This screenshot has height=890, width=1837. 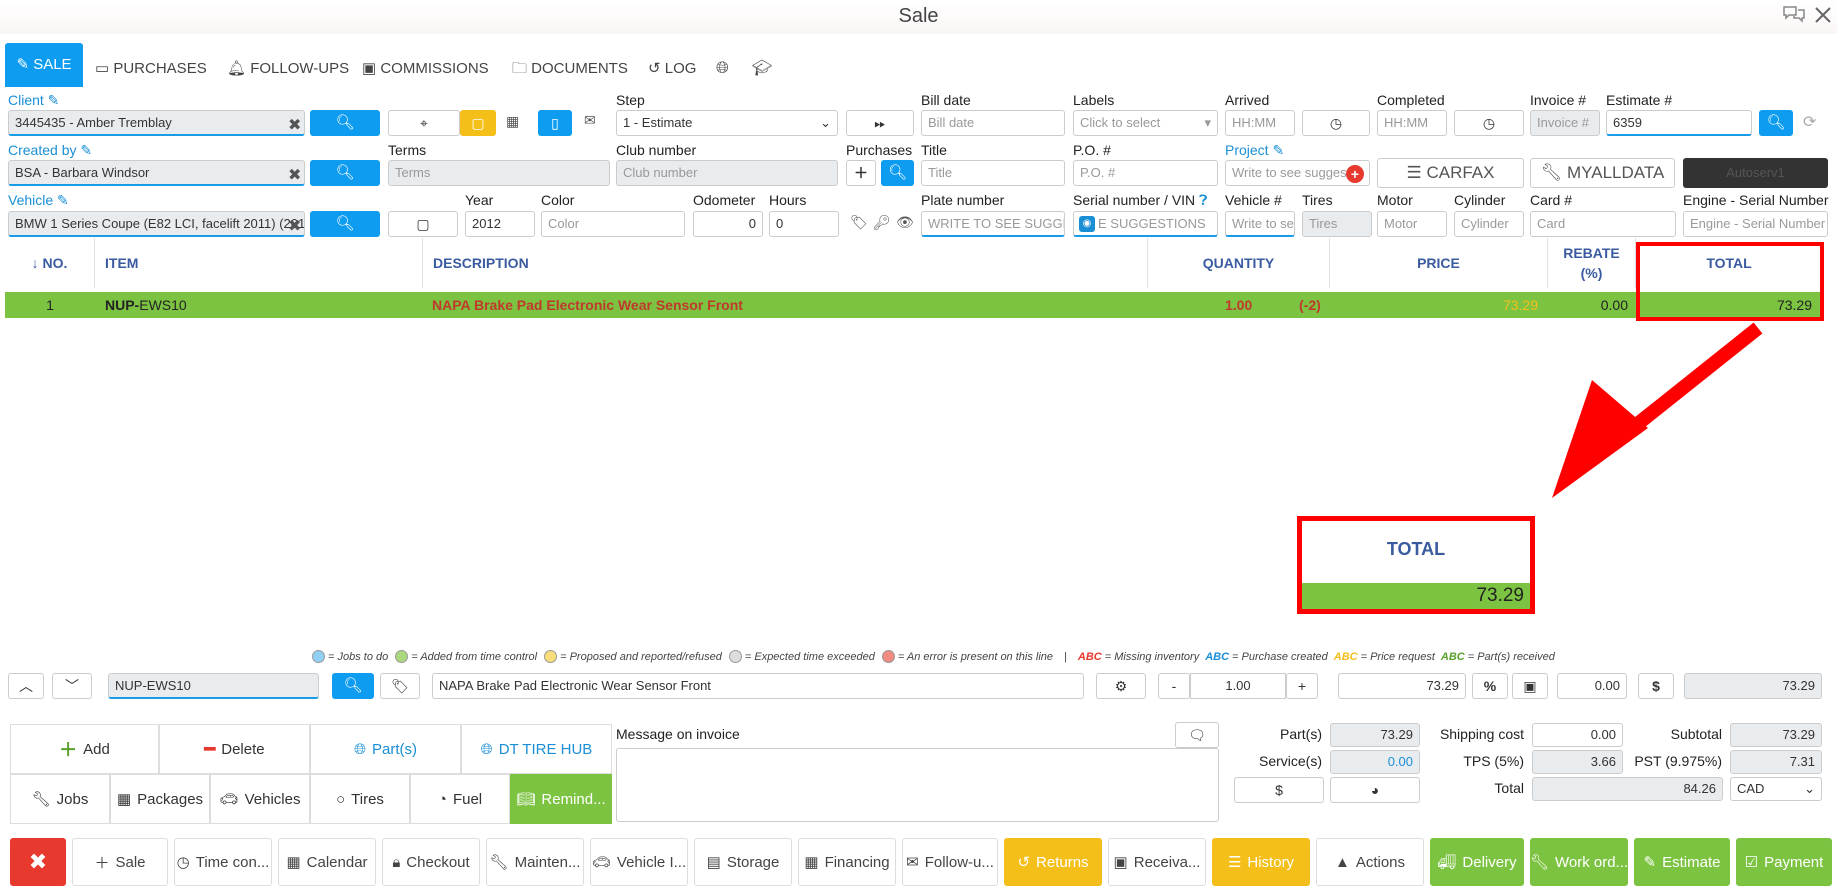 I want to click on chat-icon, so click(x=1794, y=14).